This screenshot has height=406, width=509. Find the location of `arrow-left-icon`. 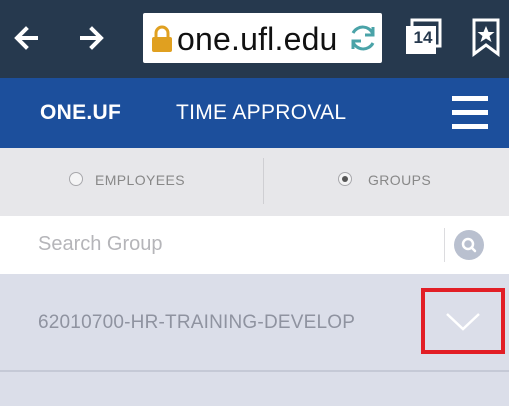

arrow-left-icon is located at coordinates (26, 38).